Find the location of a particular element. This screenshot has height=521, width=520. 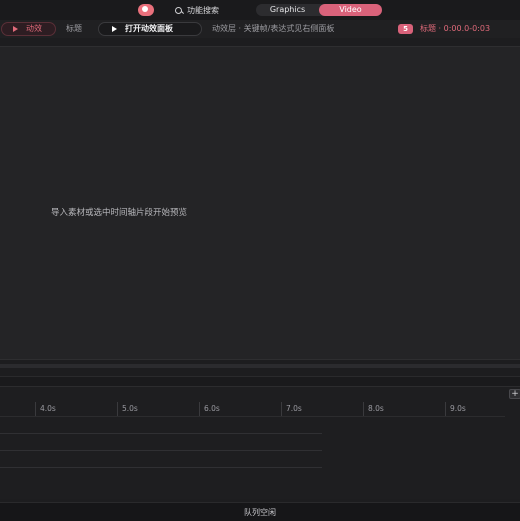

ruler-tick: 7.0s is located at coordinates (291, 409).